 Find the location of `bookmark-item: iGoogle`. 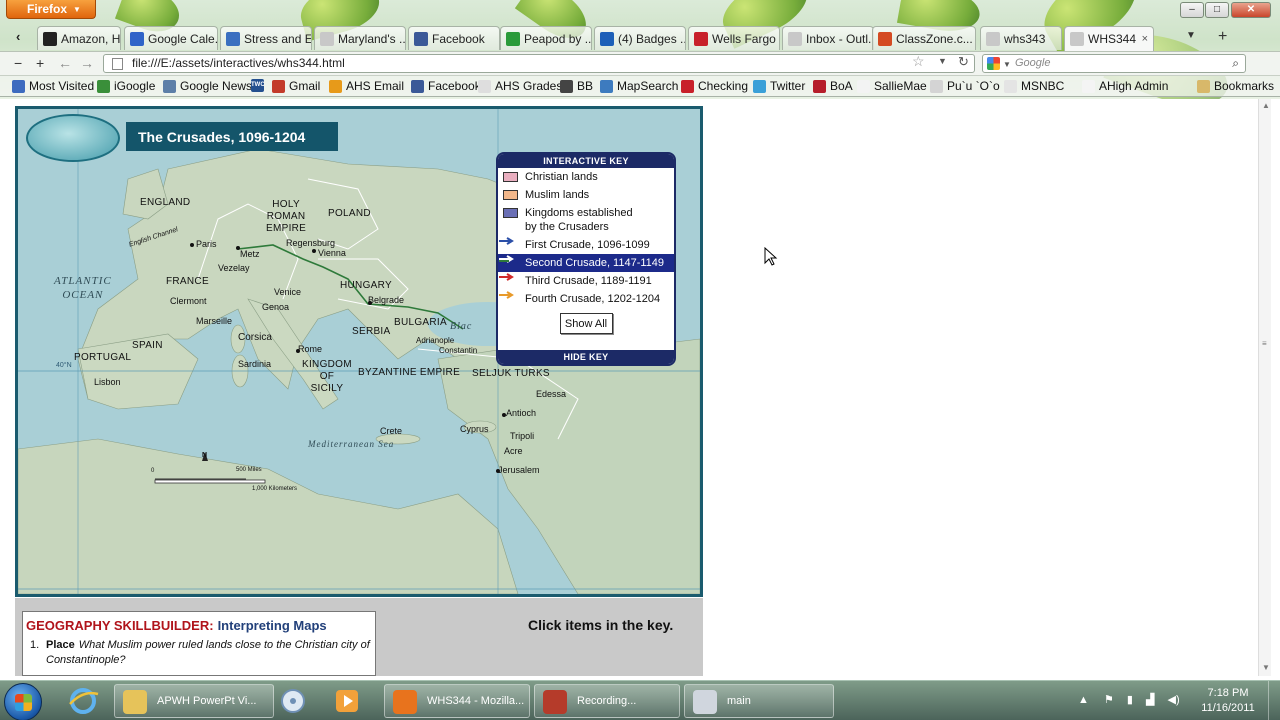

bookmark-item: iGoogle is located at coordinates (126, 86).